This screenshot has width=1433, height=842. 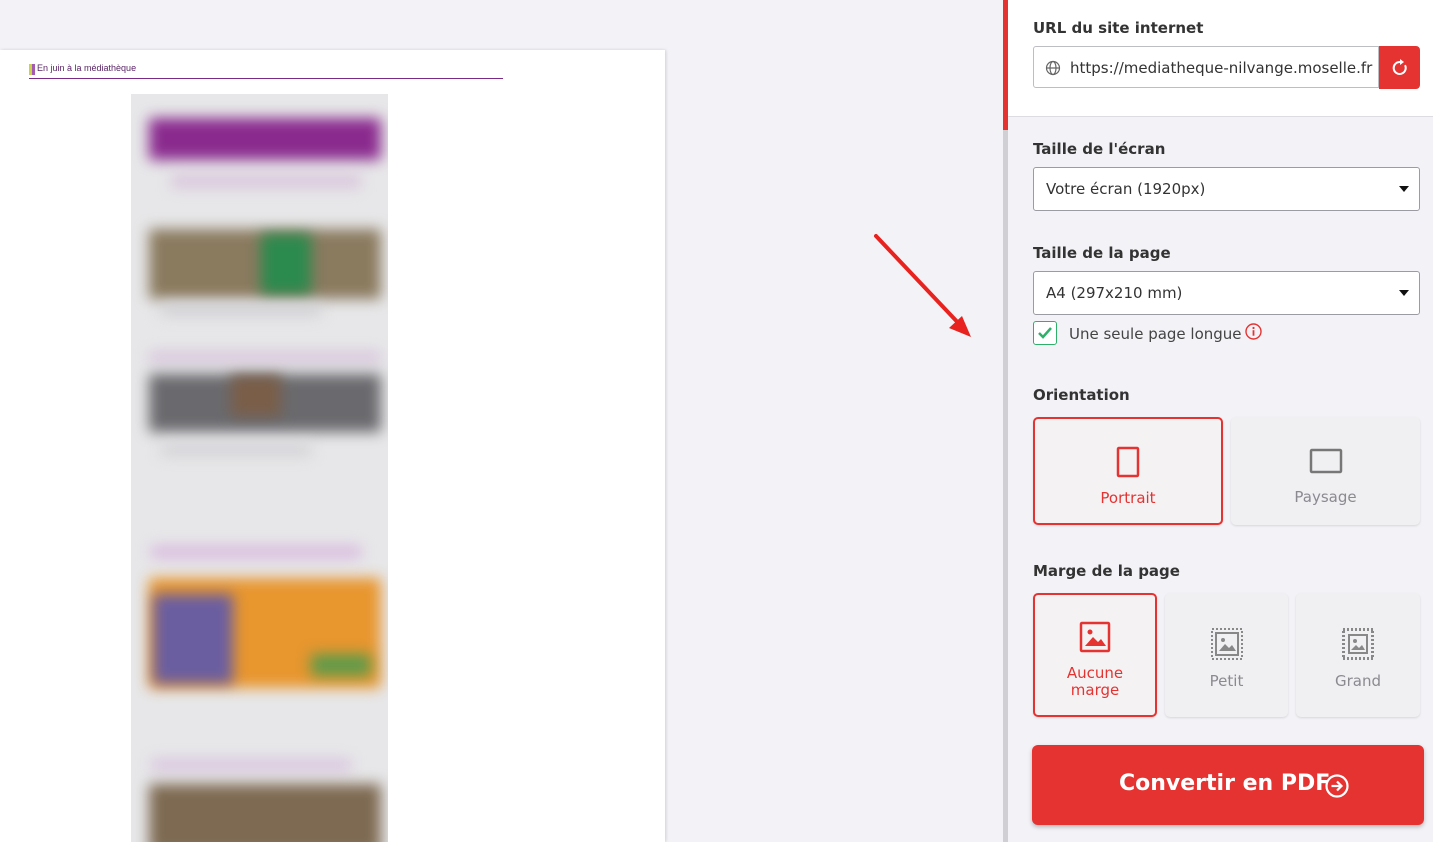 I want to click on page-size-select: A4 (297x210 mm), so click(x=1226, y=293).